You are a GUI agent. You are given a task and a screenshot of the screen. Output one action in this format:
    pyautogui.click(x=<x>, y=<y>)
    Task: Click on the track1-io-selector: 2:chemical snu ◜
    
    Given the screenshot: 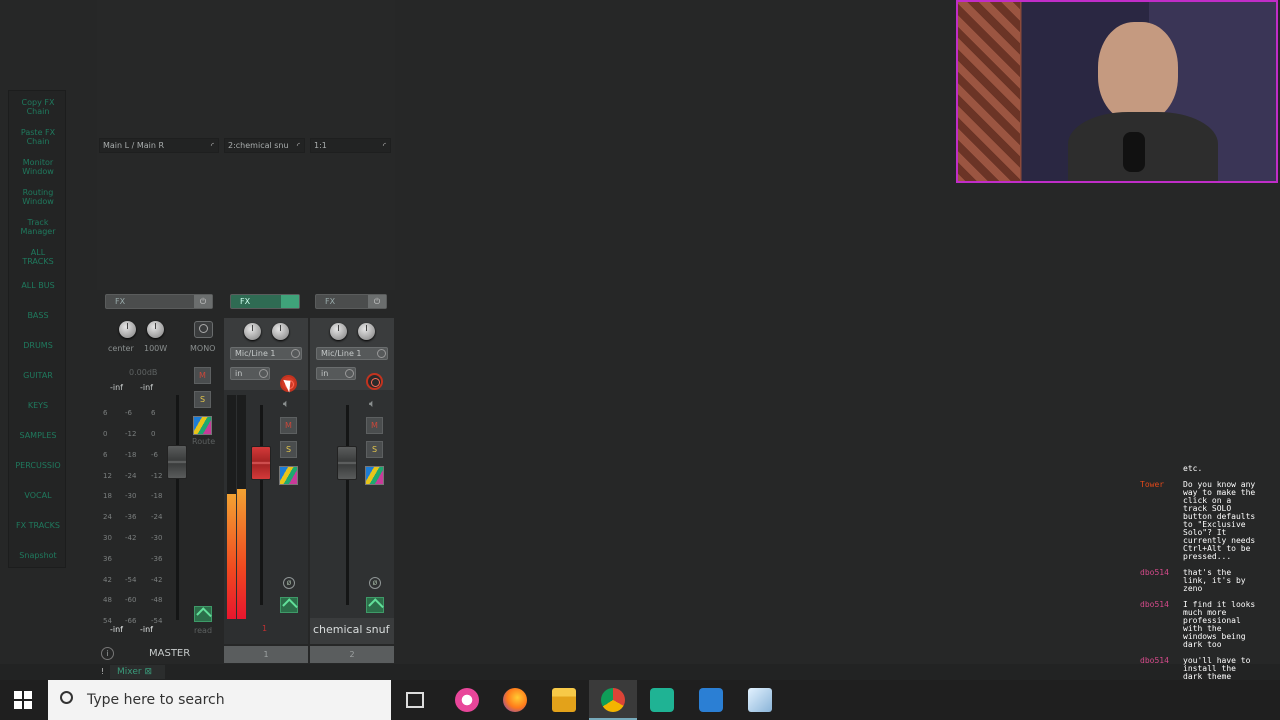 What is the action you would take?
    pyautogui.click(x=264, y=145)
    